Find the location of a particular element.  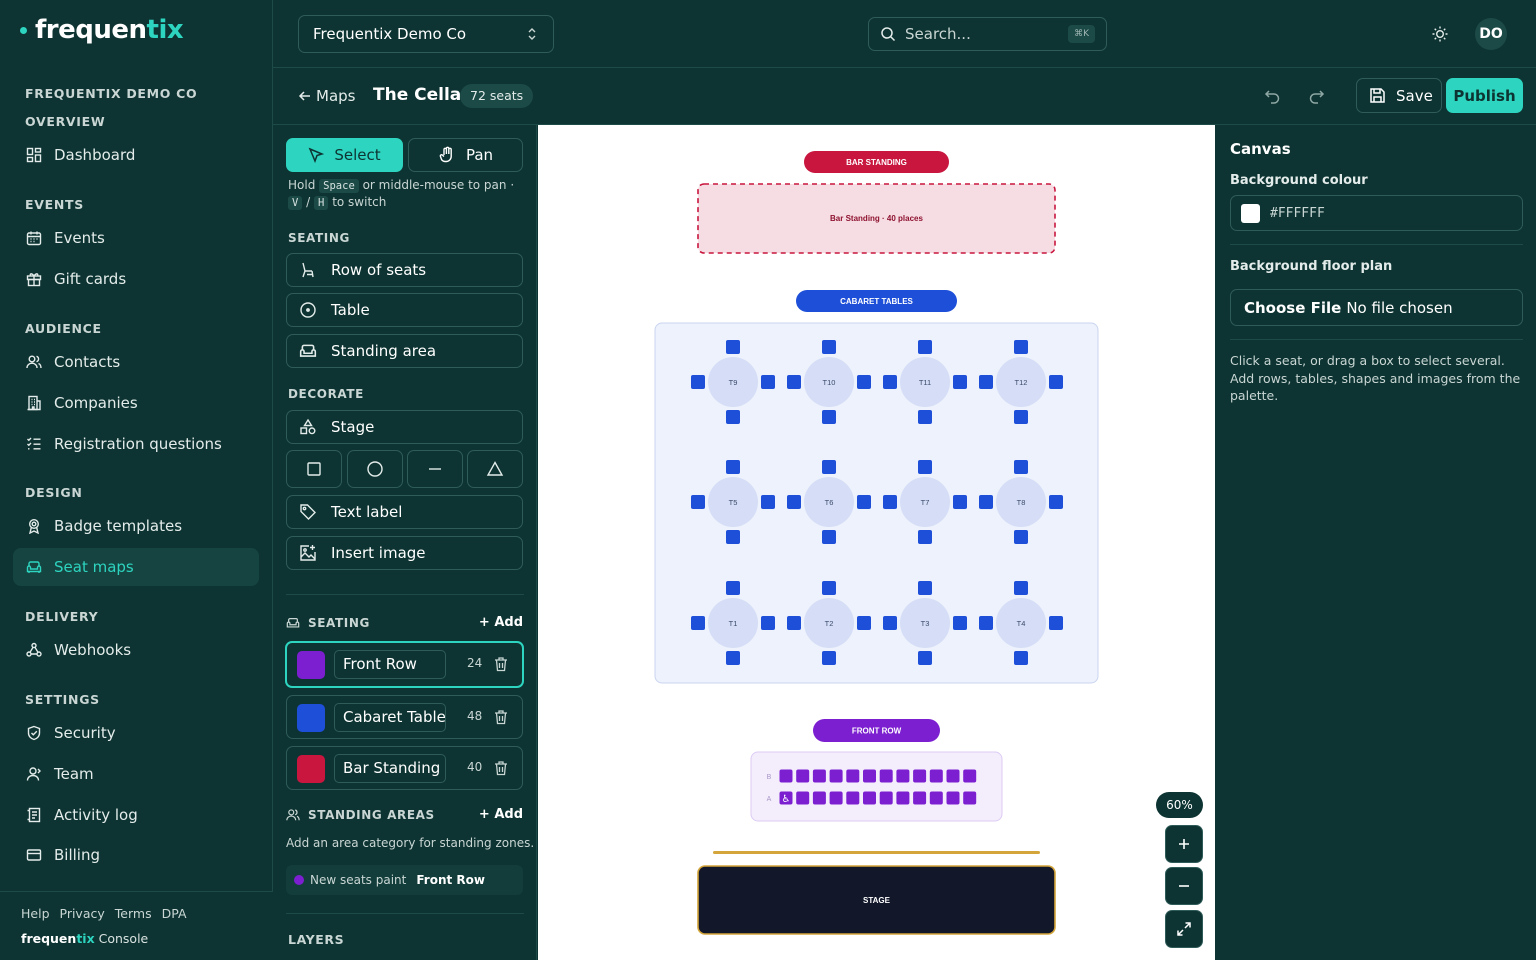

category-row-front-row: Front Row 24 is located at coordinates (404, 664).